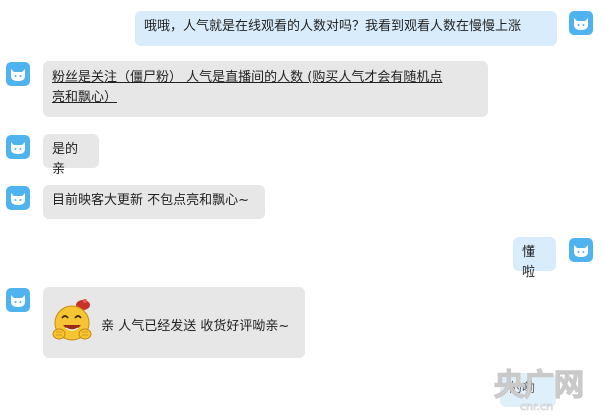 The width and height of the screenshot is (603, 415). Describe the element at coordinates (333, 26) in the screenshot. I see `message-text: 哦哦，人气就是在线观看的人数对吗？我看到观看人数在慢慢上涨` at that location.